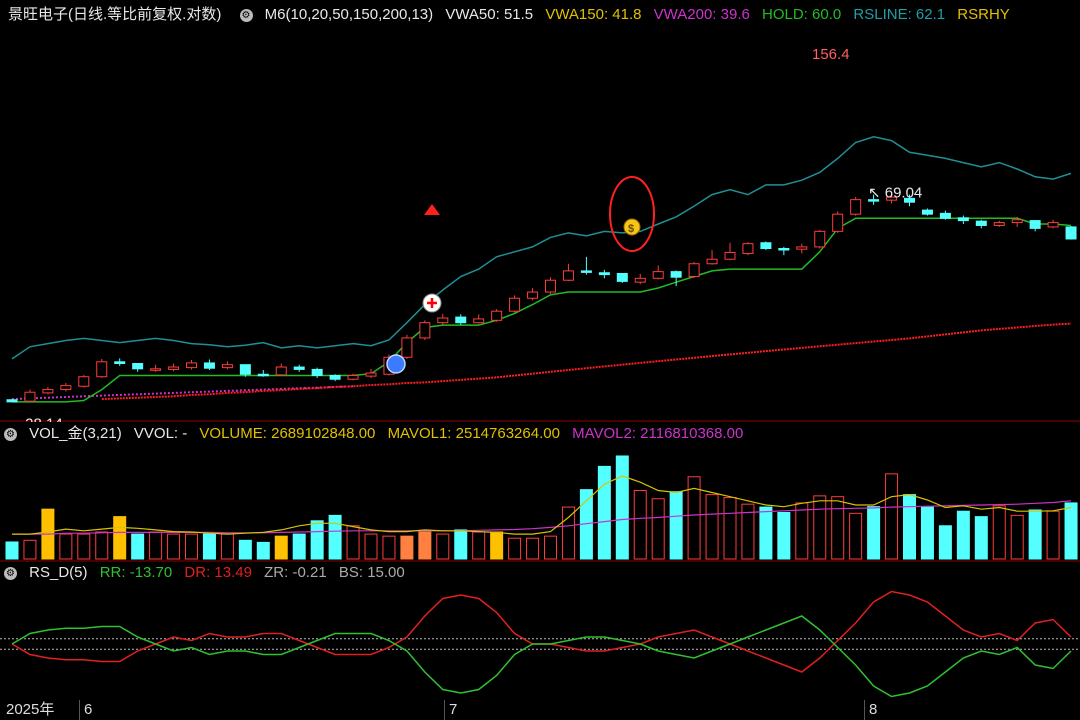  I want to click on rsline-label: RSLINE: 62.1, so click(899, 14).